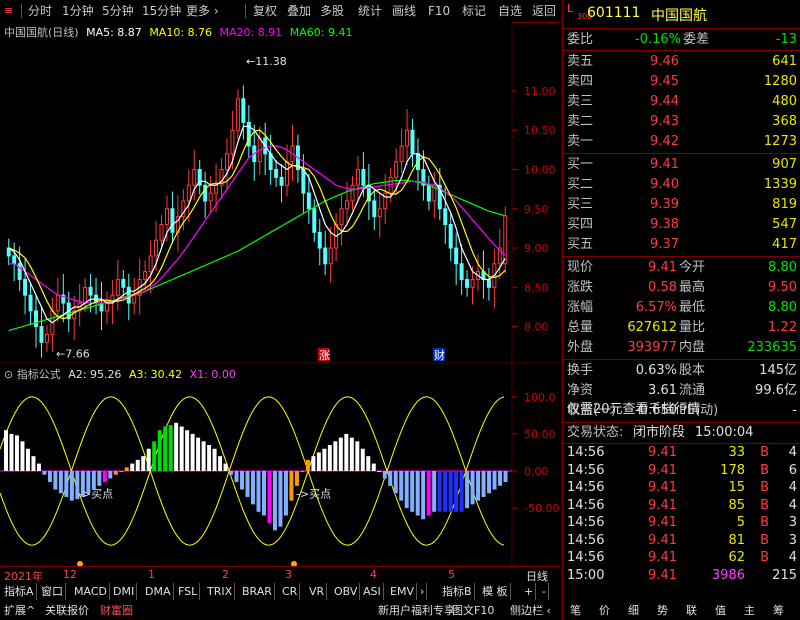  Describe the element at coordinates (161, 11) in the screenshot. I see `toolbar-item-3: 15分钟` at that location.